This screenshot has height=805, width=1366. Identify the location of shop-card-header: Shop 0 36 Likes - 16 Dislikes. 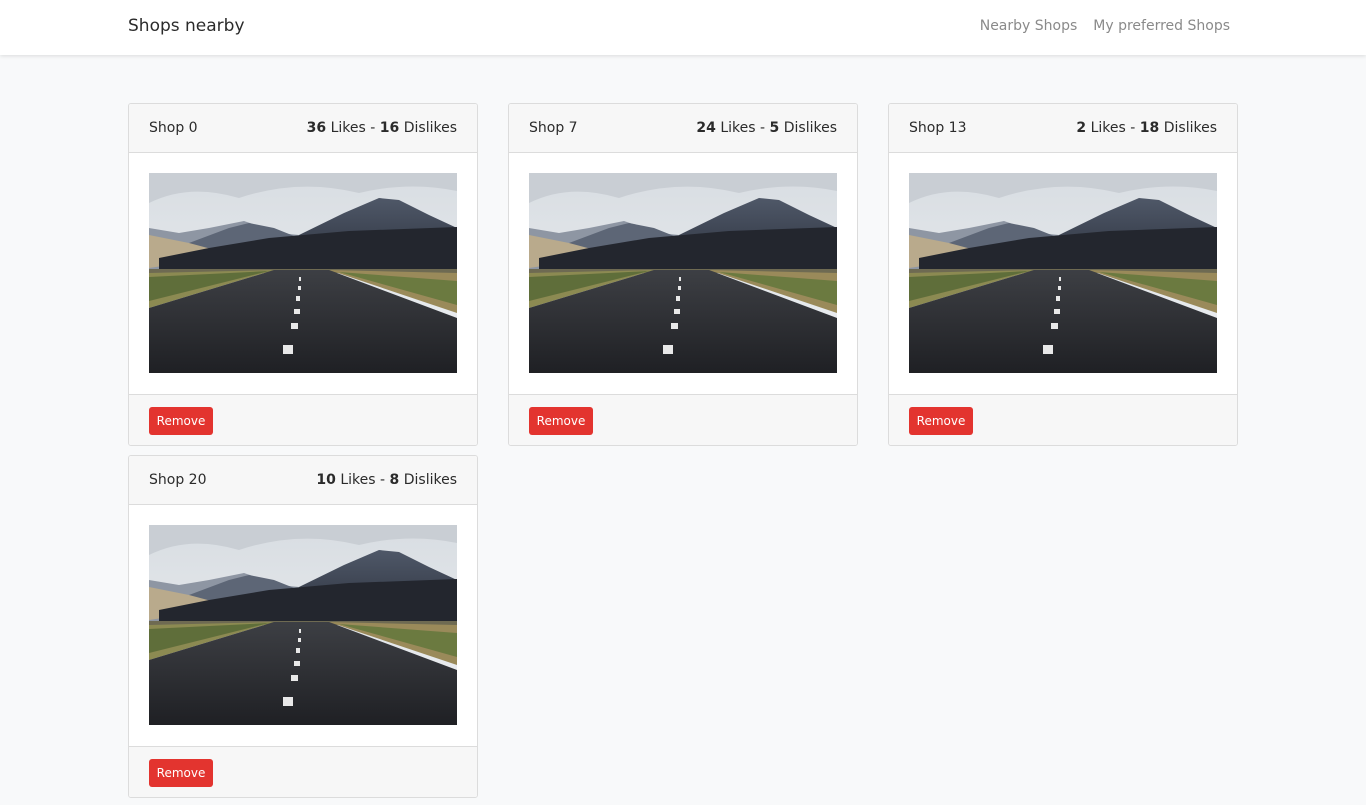
(303, 128).